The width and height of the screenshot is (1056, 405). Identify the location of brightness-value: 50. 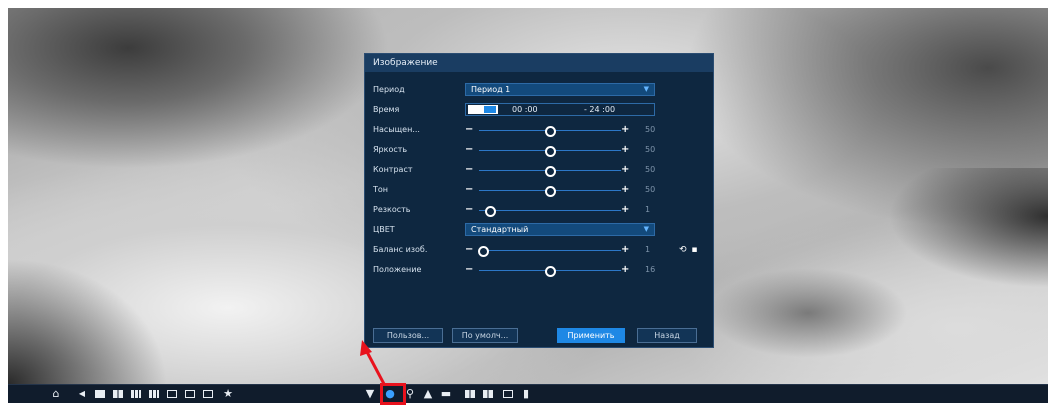
(650, 149).